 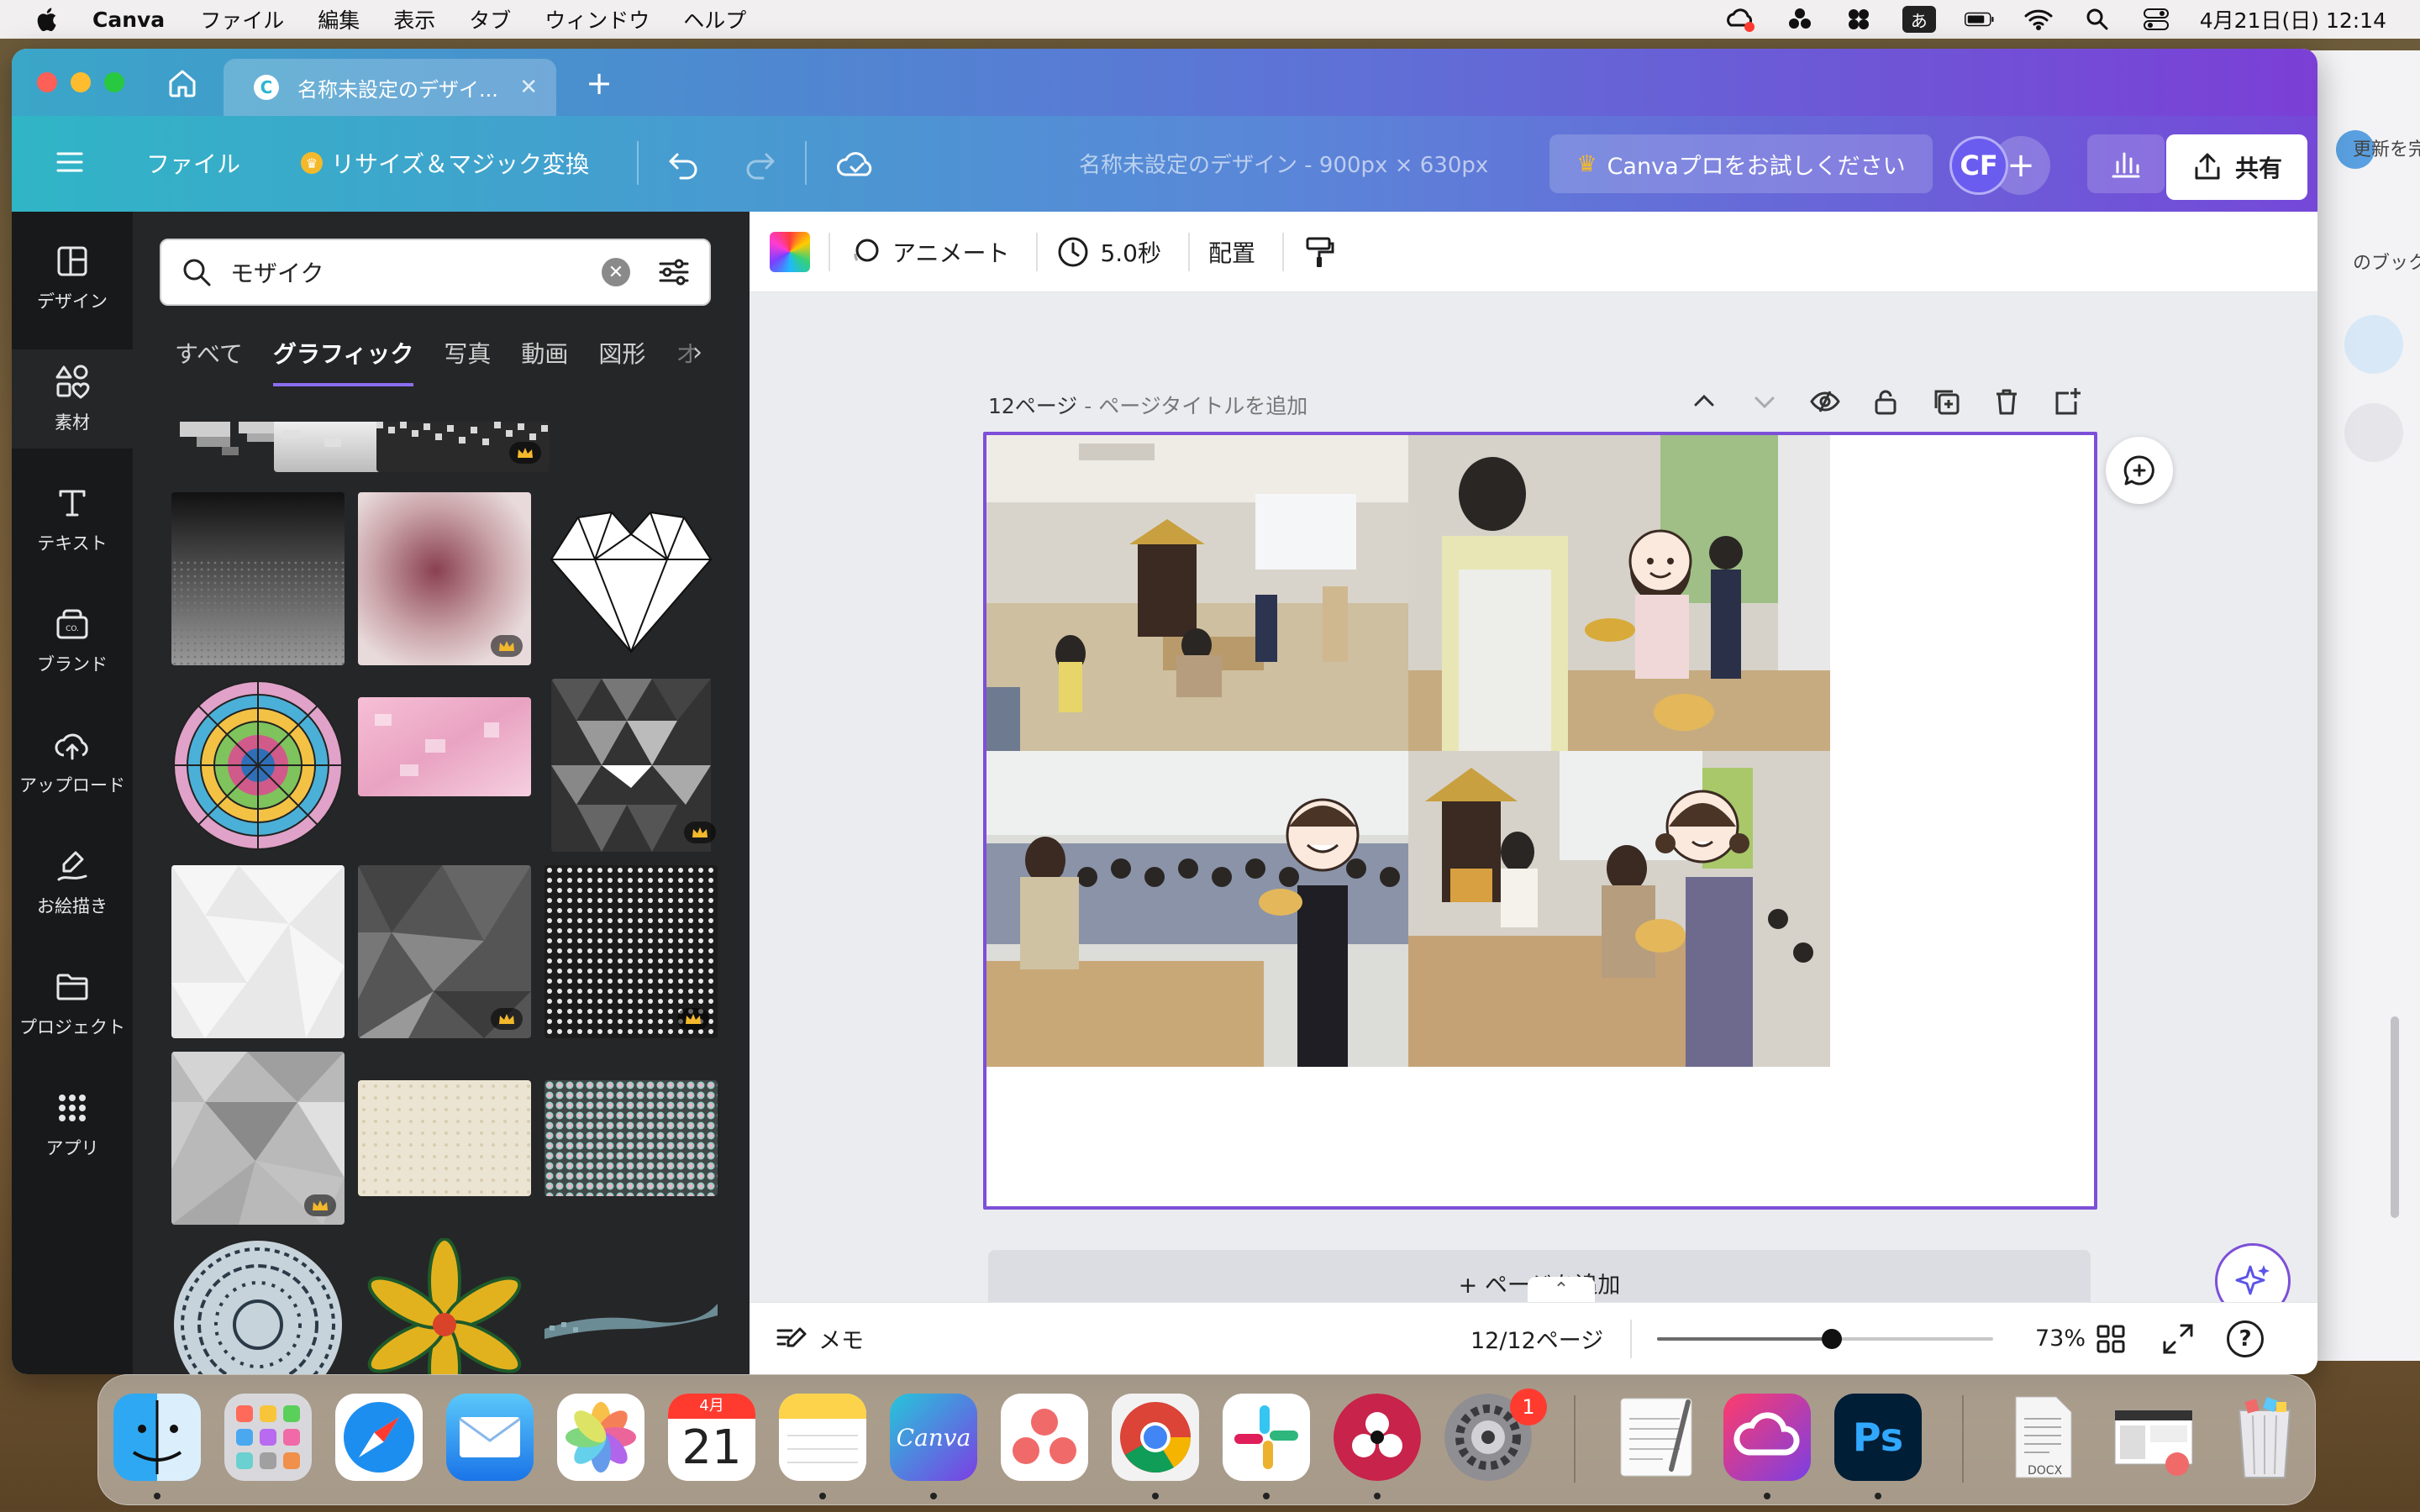 What do you see at coordinates (2043, 1437) in the screenshot?
I see `dock-docx-file-icon: DOCX` at bounding box center [2043, 1437].